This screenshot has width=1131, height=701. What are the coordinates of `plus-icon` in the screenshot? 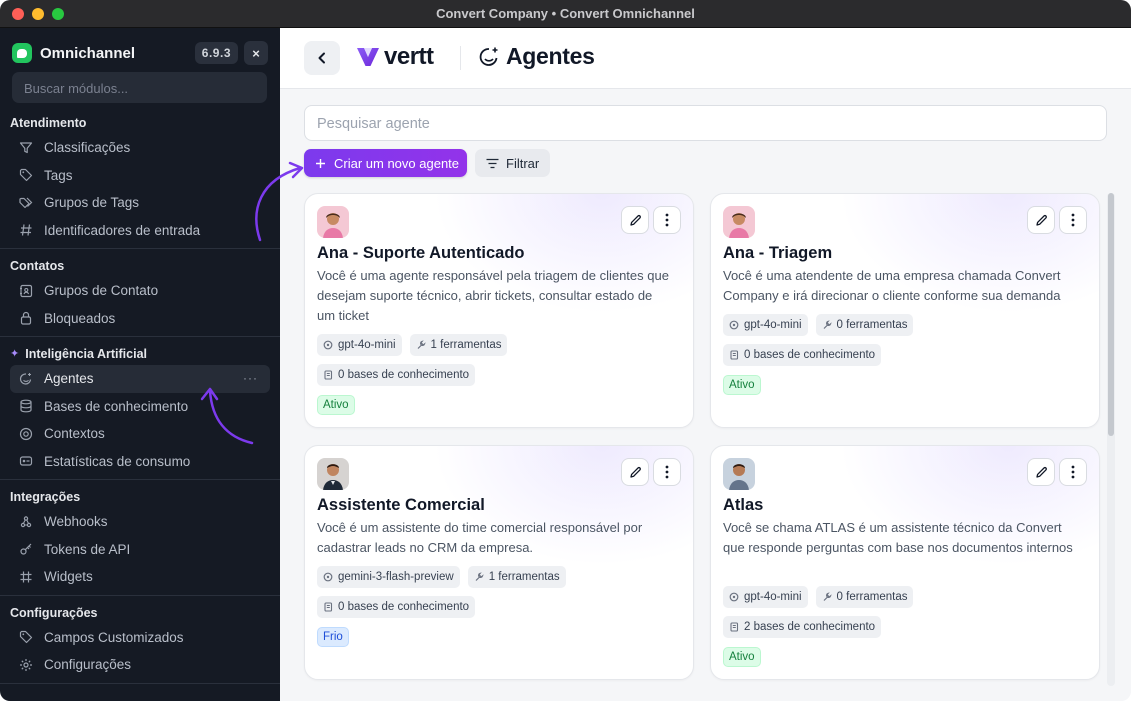 It's located at (320, 163).